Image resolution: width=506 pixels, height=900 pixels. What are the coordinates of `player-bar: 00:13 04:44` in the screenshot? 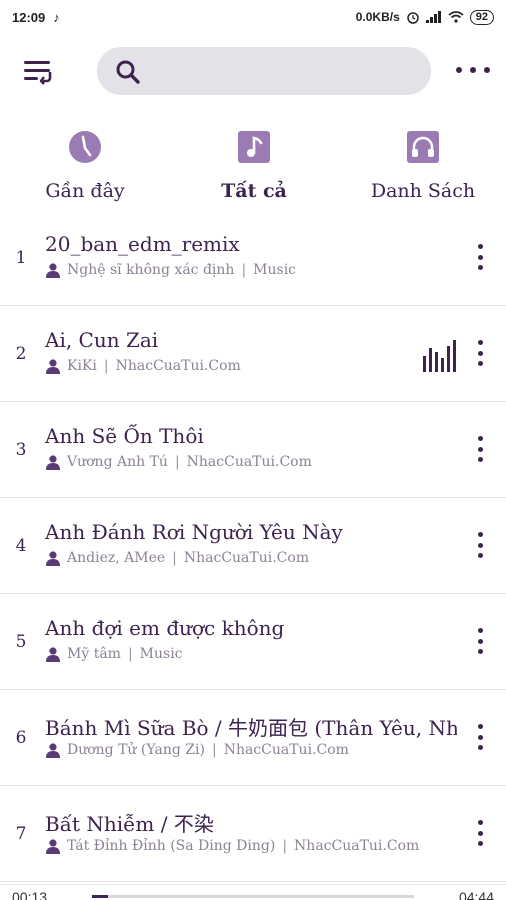 It's located at (253, 892).